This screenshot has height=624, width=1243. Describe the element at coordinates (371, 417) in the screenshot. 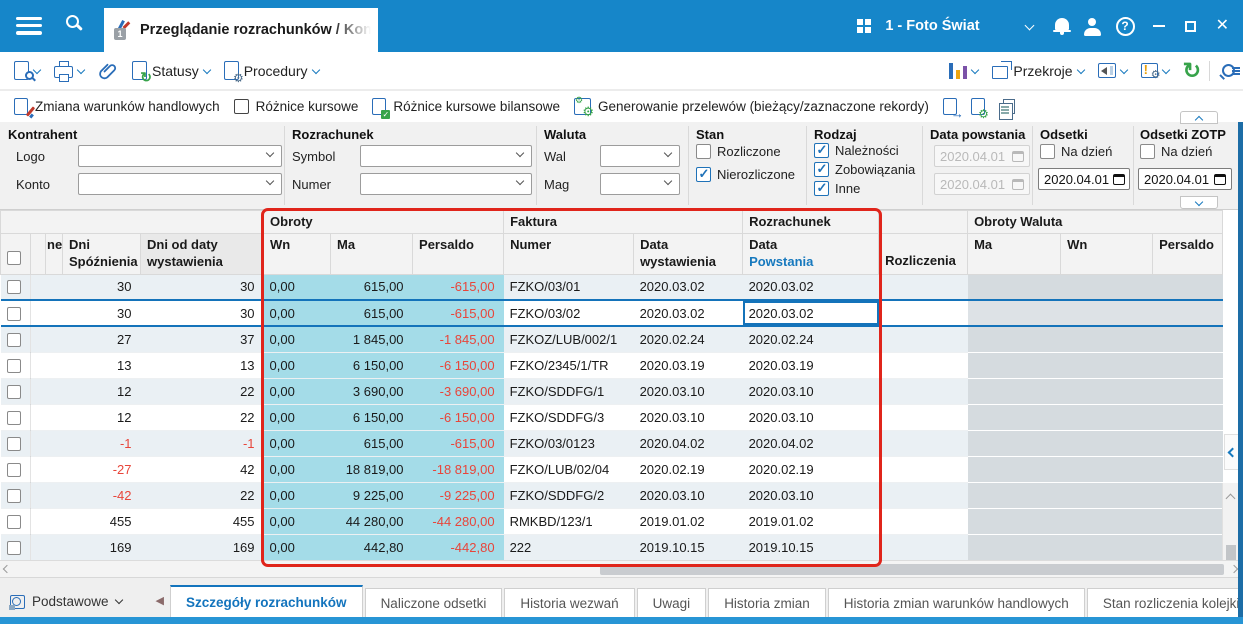

I see `cell-ma: 6 150,00` at that location.